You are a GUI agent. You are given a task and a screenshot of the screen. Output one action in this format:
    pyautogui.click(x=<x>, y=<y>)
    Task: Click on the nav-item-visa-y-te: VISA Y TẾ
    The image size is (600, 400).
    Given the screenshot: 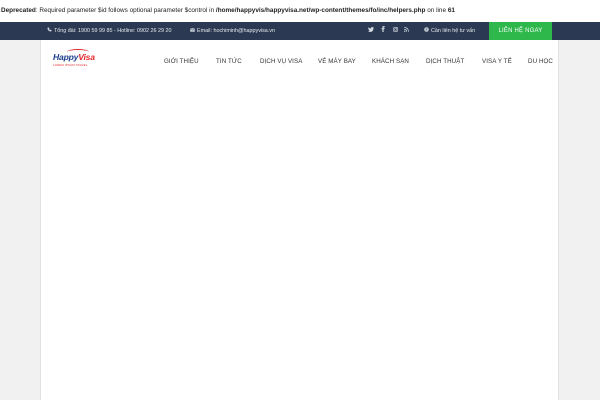 What is the action you would take?
    pyautogui.click(x=497, y=61)
    